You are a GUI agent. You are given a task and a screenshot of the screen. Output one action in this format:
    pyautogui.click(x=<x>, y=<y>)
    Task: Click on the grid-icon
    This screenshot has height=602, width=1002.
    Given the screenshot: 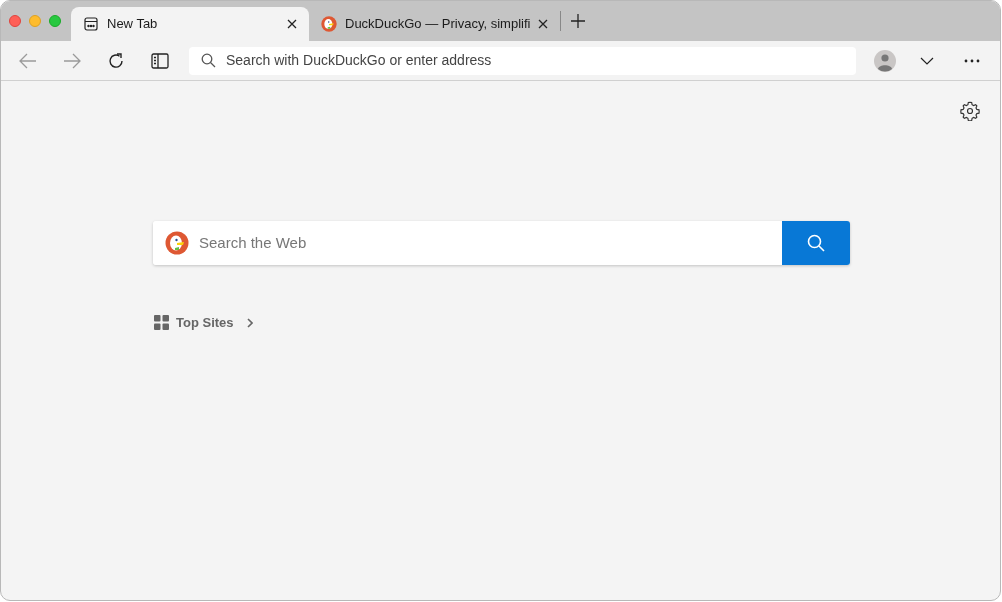 What is the action you would take?
    pyautogui.click(x=161, y=323)
    